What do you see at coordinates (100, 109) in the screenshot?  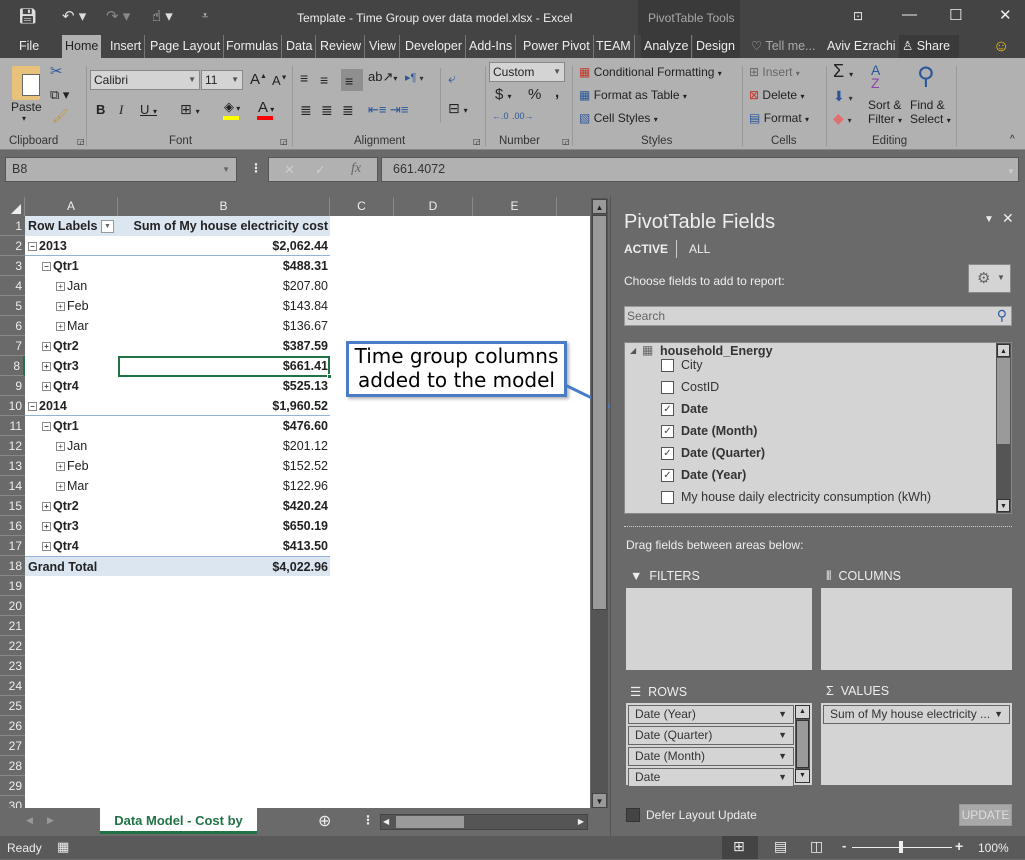 I see `bold-button: B` at bounding box center [100, 109].